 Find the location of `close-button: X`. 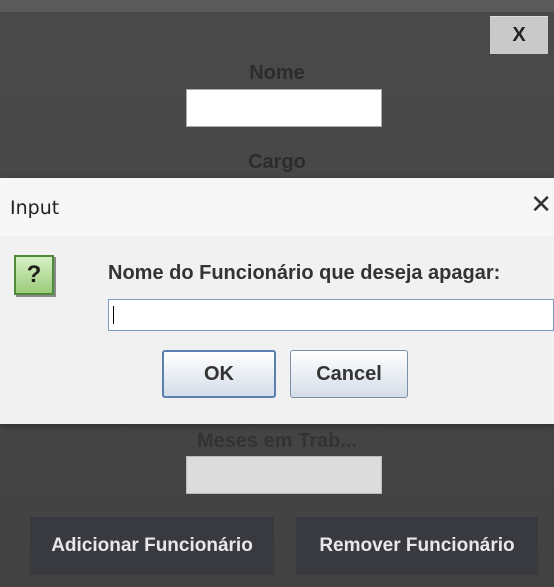

close-button: X is located at coordinates (519, 35).